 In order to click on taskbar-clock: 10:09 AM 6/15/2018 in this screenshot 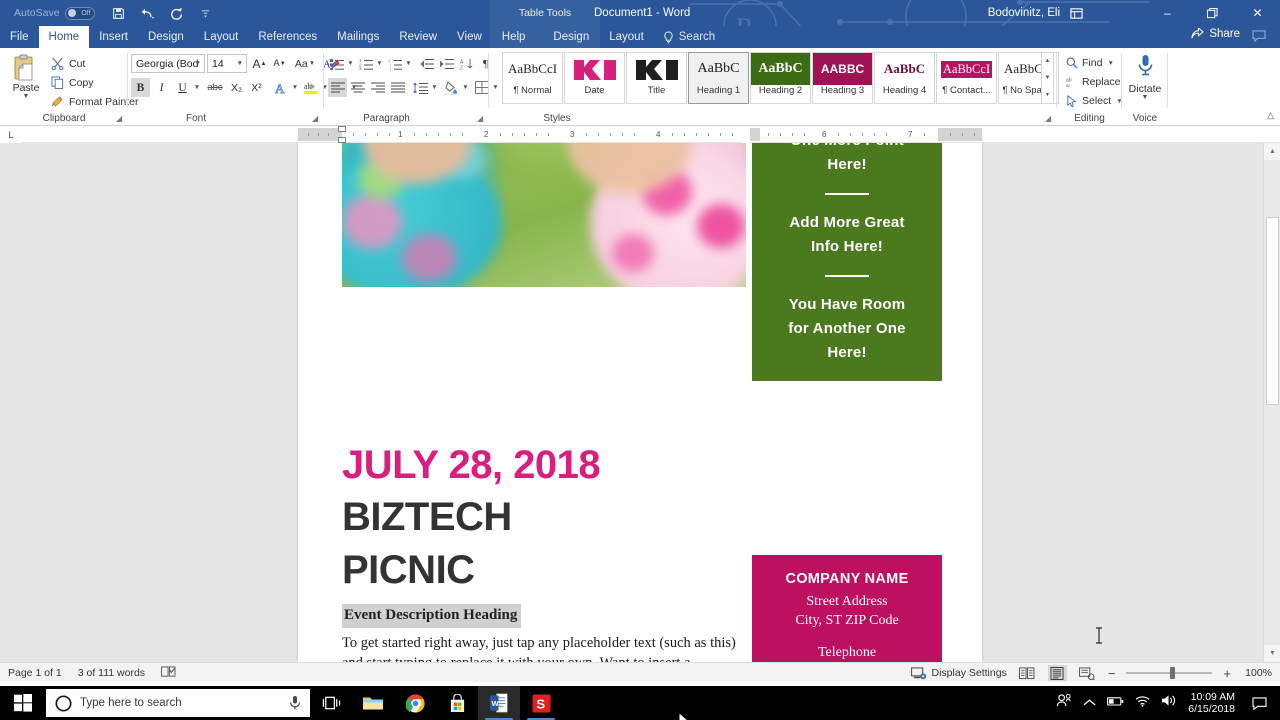, I will do `click(1211, 703)`.